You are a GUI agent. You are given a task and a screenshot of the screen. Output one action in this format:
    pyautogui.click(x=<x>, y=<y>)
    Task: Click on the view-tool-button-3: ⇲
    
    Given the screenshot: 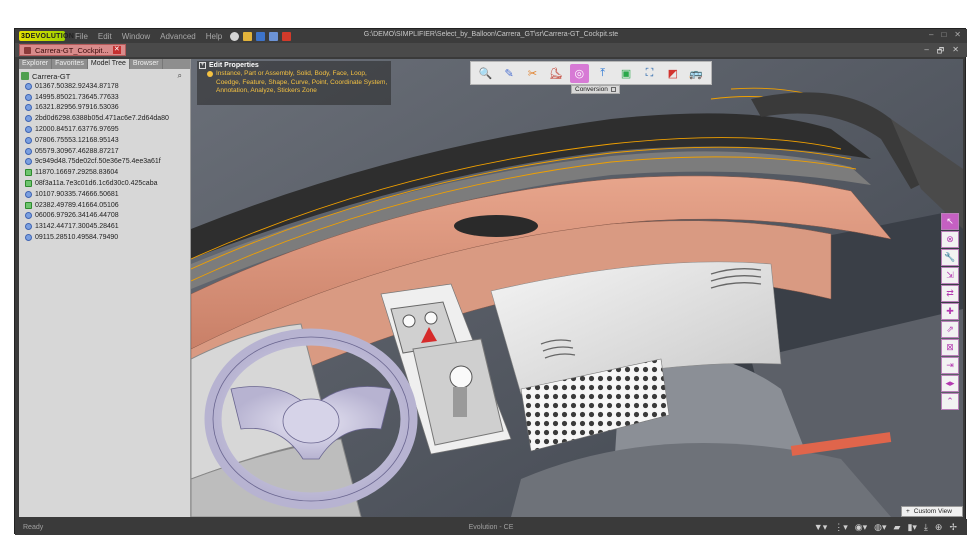 What is the action you would take?
    pyautogui.click(x=950, y=275)
    